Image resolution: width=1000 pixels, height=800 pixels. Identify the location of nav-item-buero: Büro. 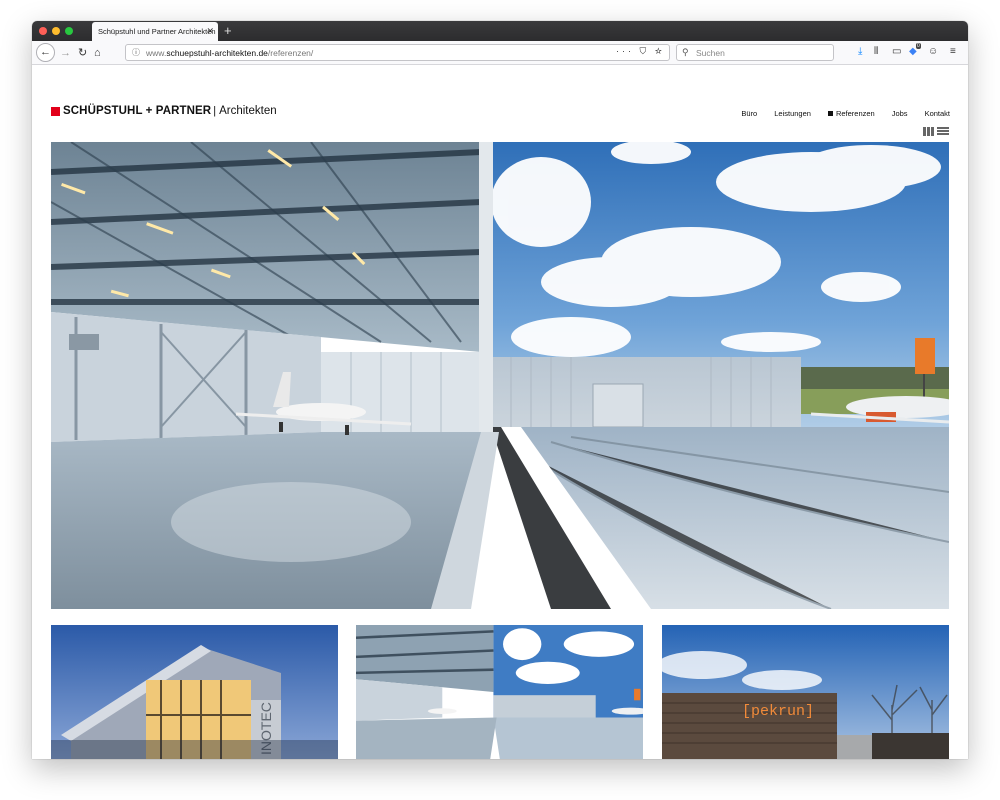
(749, 113).